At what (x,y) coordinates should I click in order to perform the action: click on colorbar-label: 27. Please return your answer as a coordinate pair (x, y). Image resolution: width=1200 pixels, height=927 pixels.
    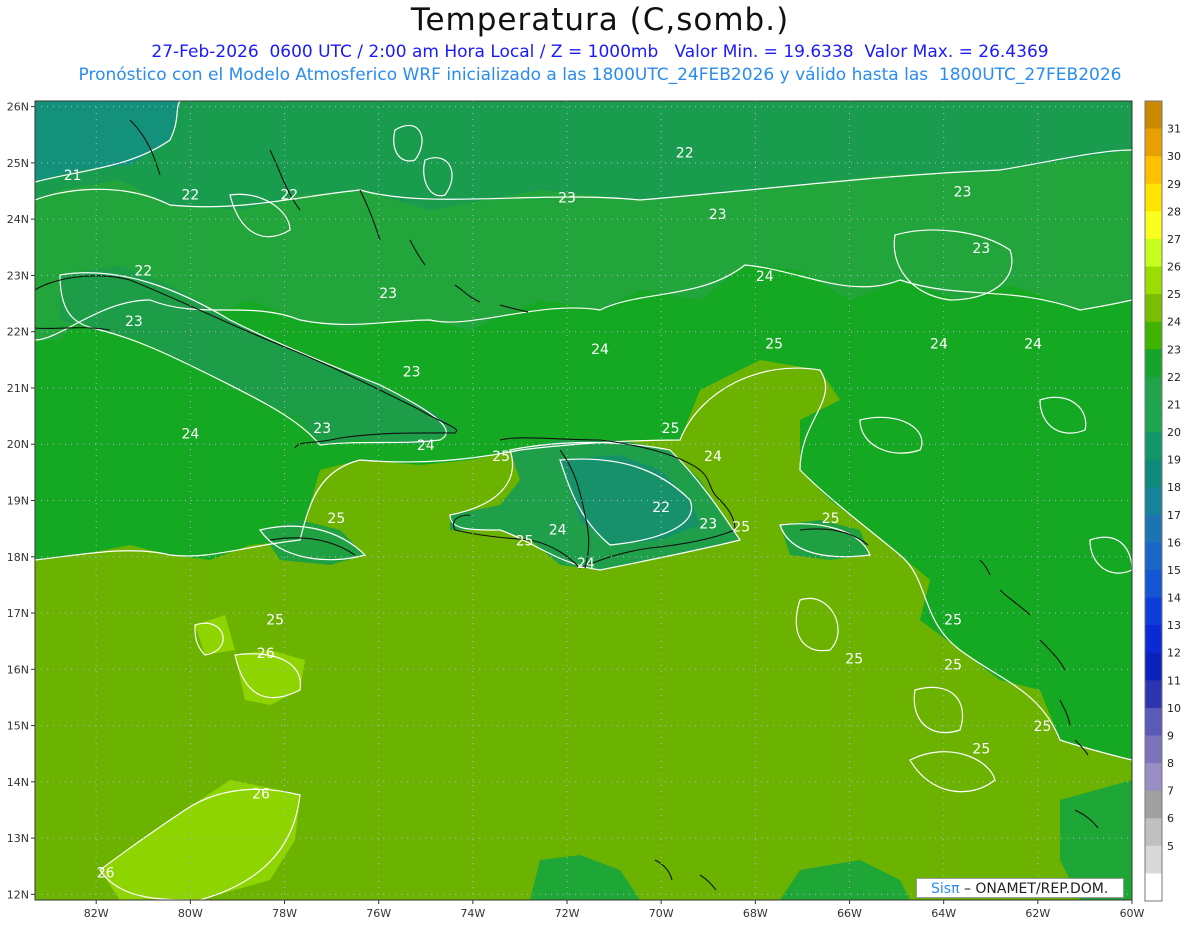
    Looking at the image, I should click on (1174, 239).